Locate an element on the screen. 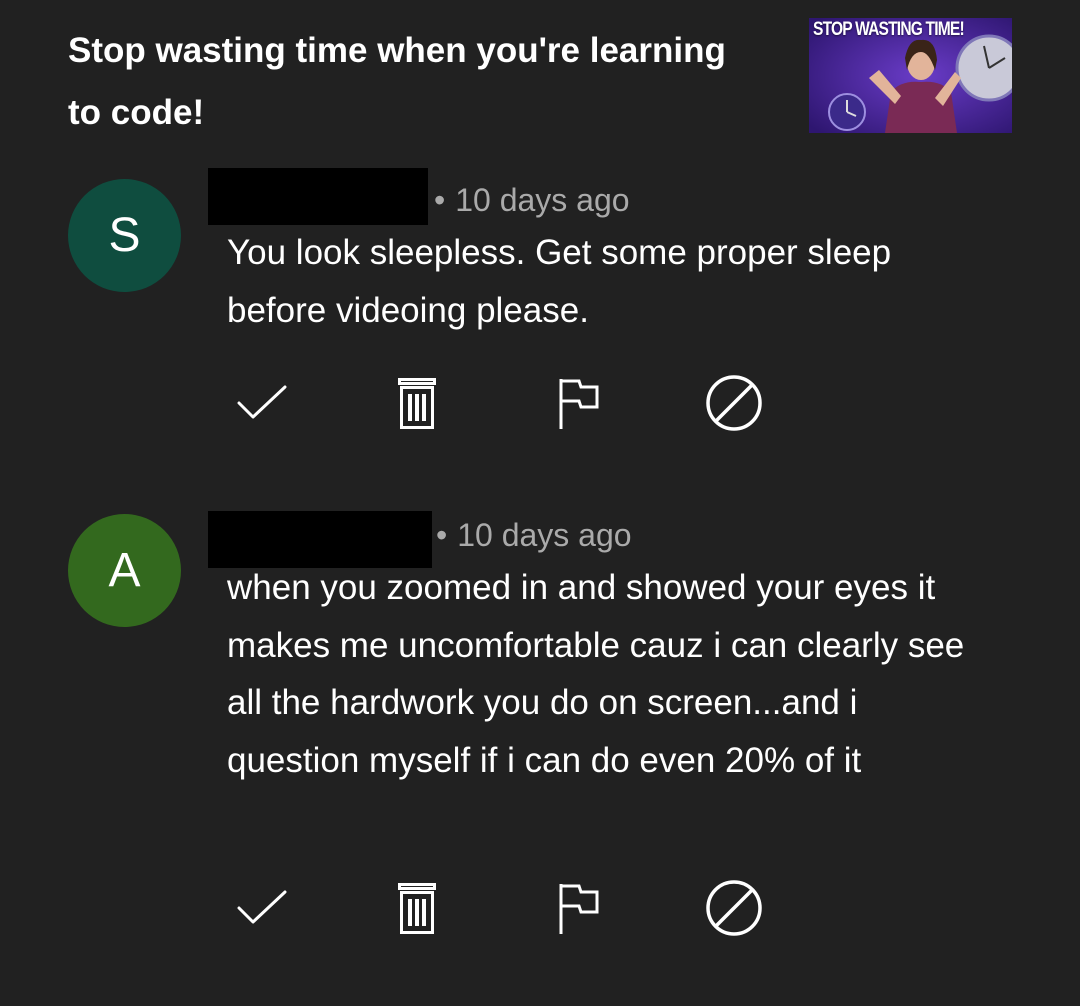 The width and height of the screenshot is (1080, 1006). avatar-letter: S is located at coordinates (124, 235).